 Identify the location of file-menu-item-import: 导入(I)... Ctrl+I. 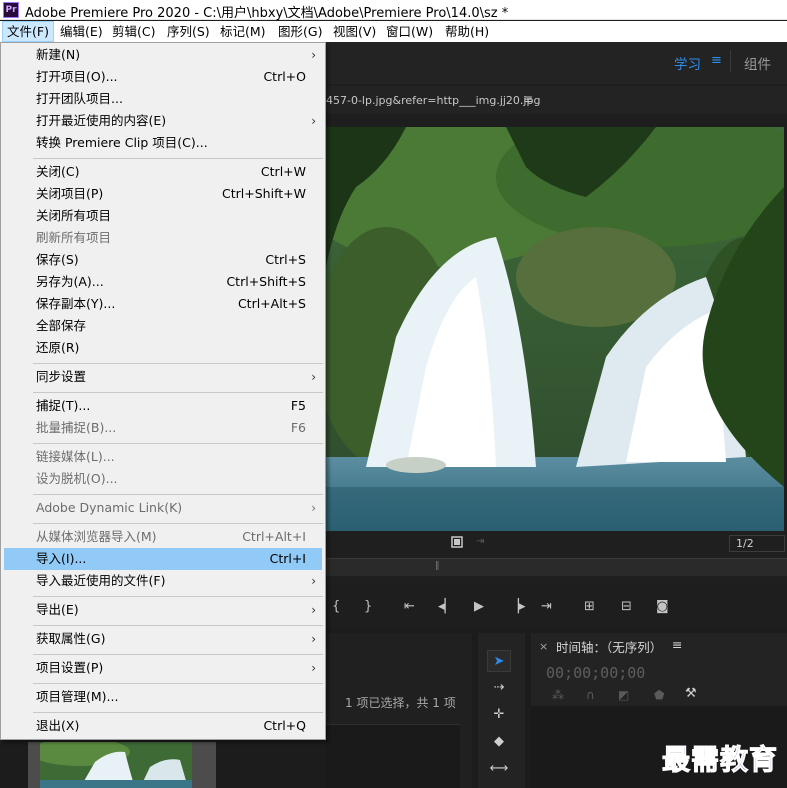
(163, 559).